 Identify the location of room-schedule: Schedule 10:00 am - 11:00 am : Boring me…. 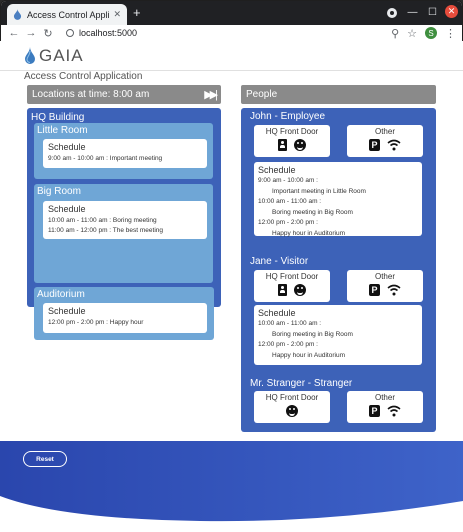
(125, 220).